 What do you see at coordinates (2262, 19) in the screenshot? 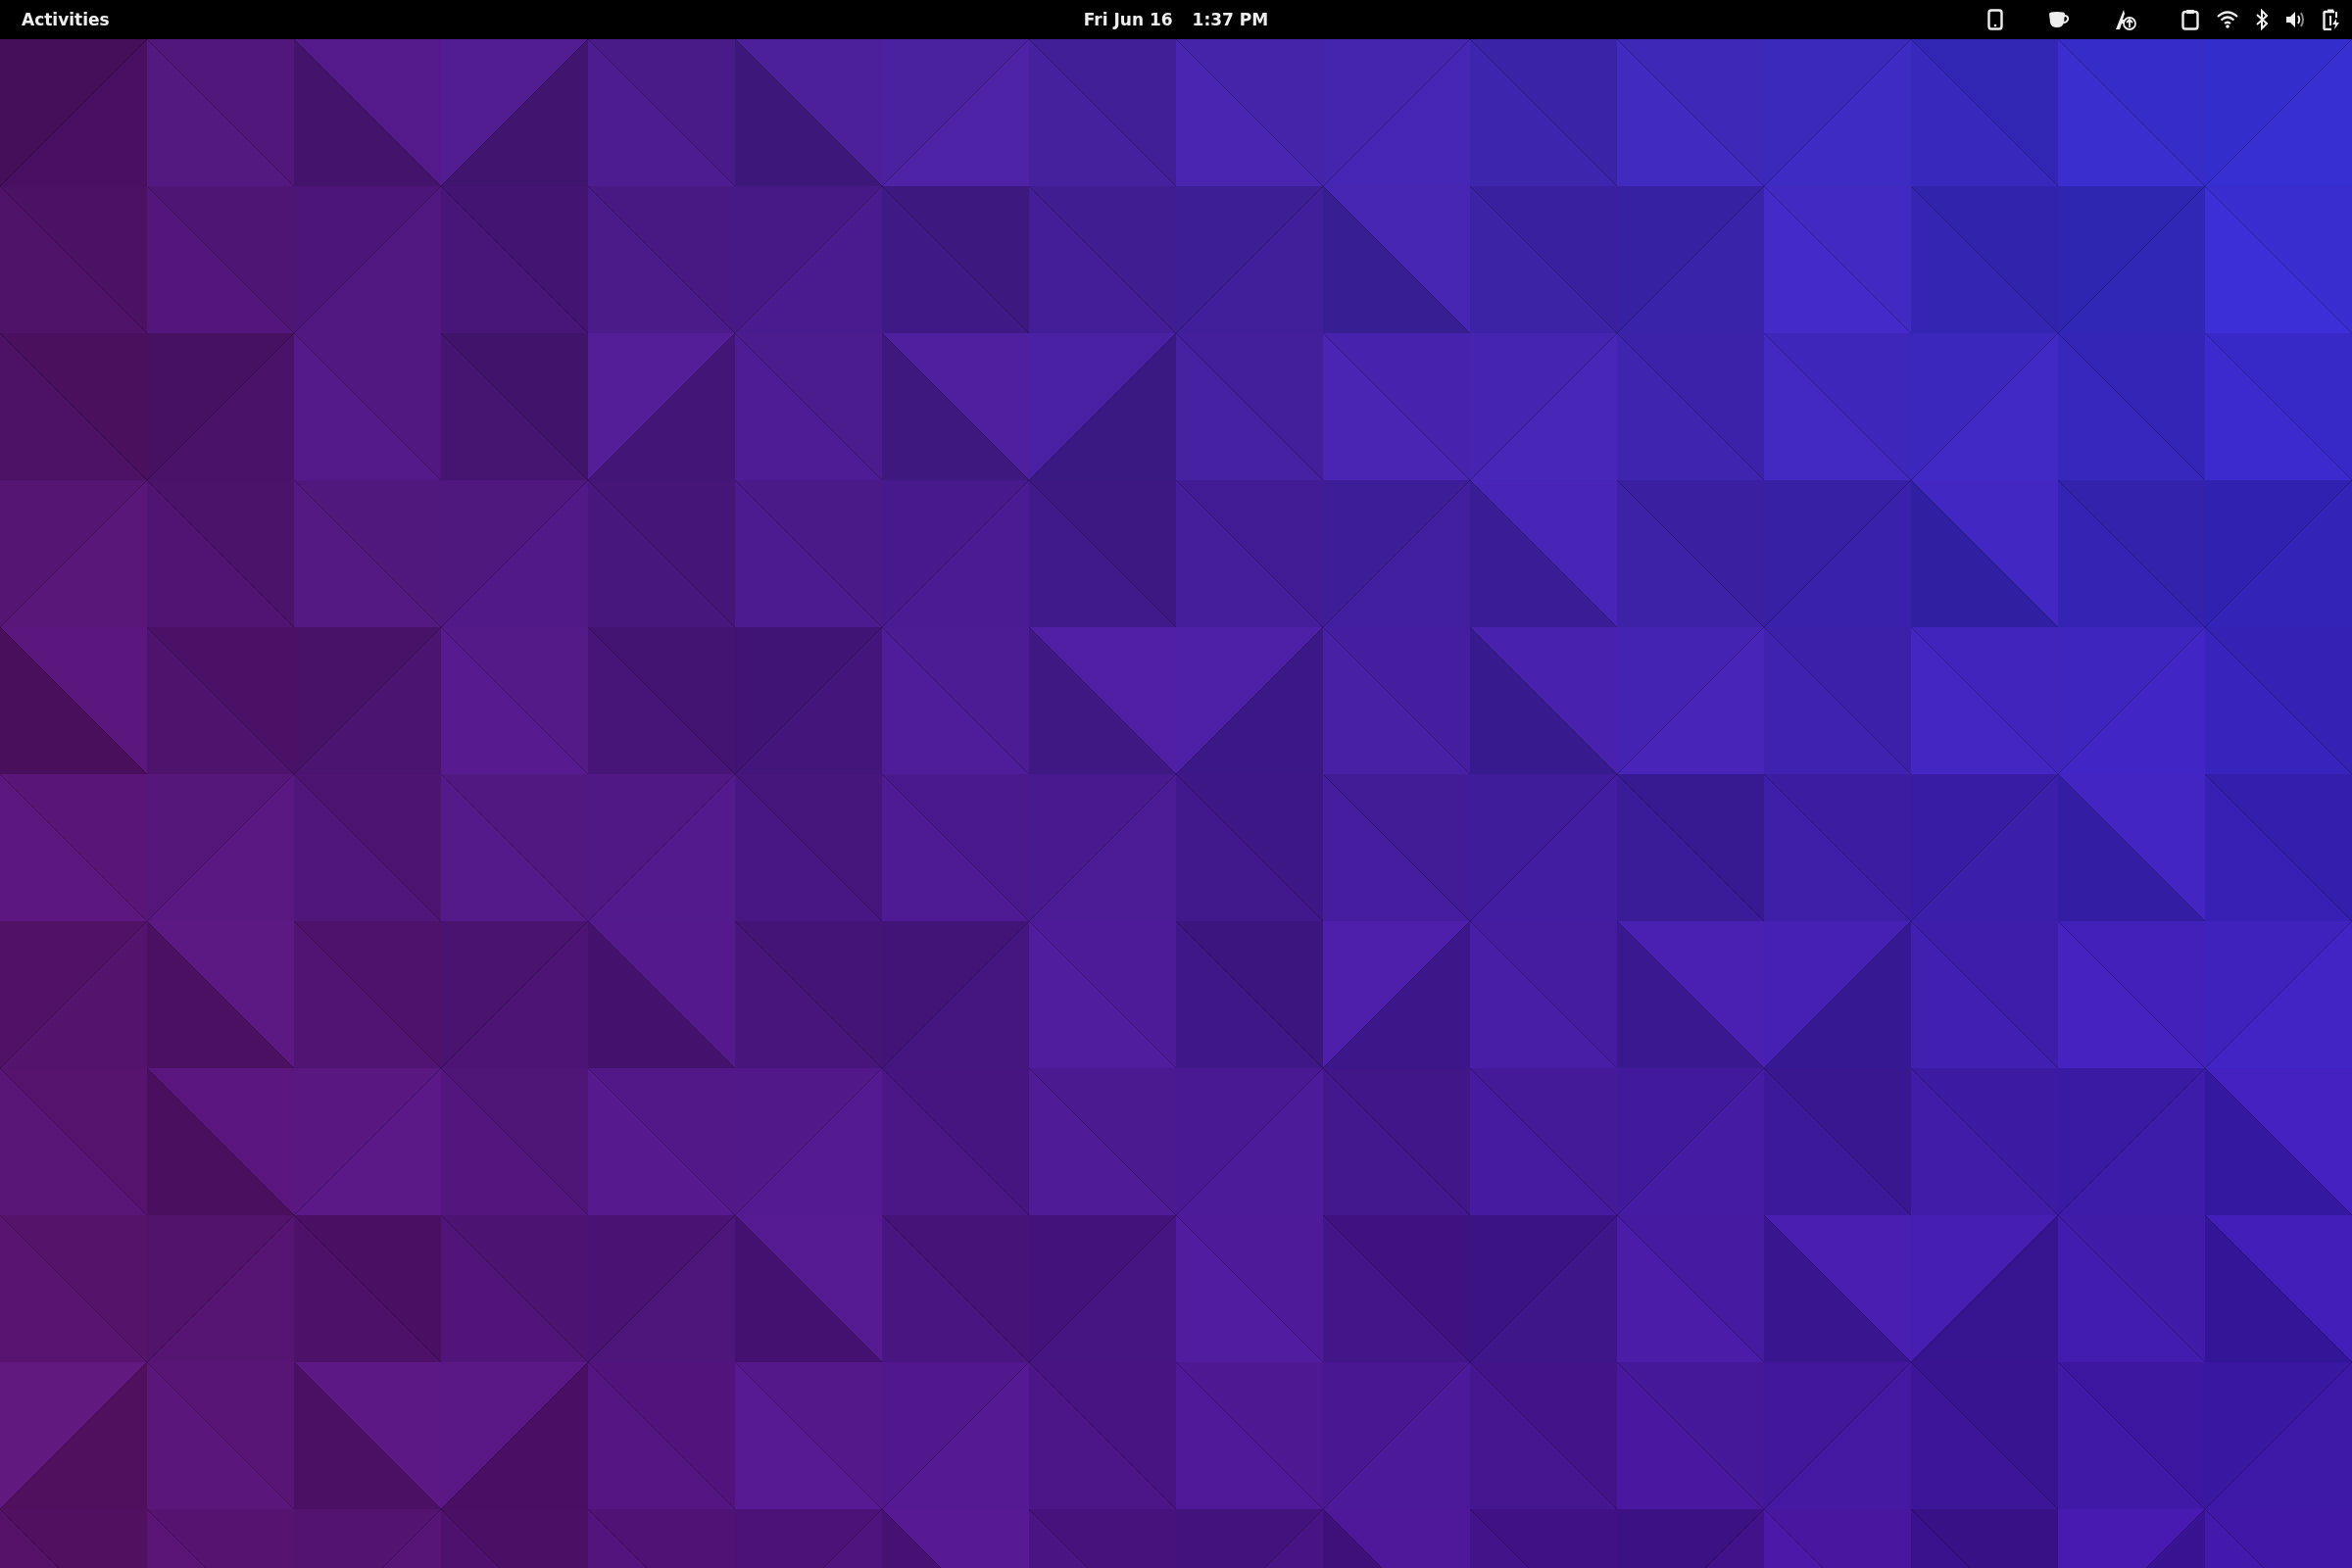
I see `bluetooth-icon` at bounding box center [2262, 19].